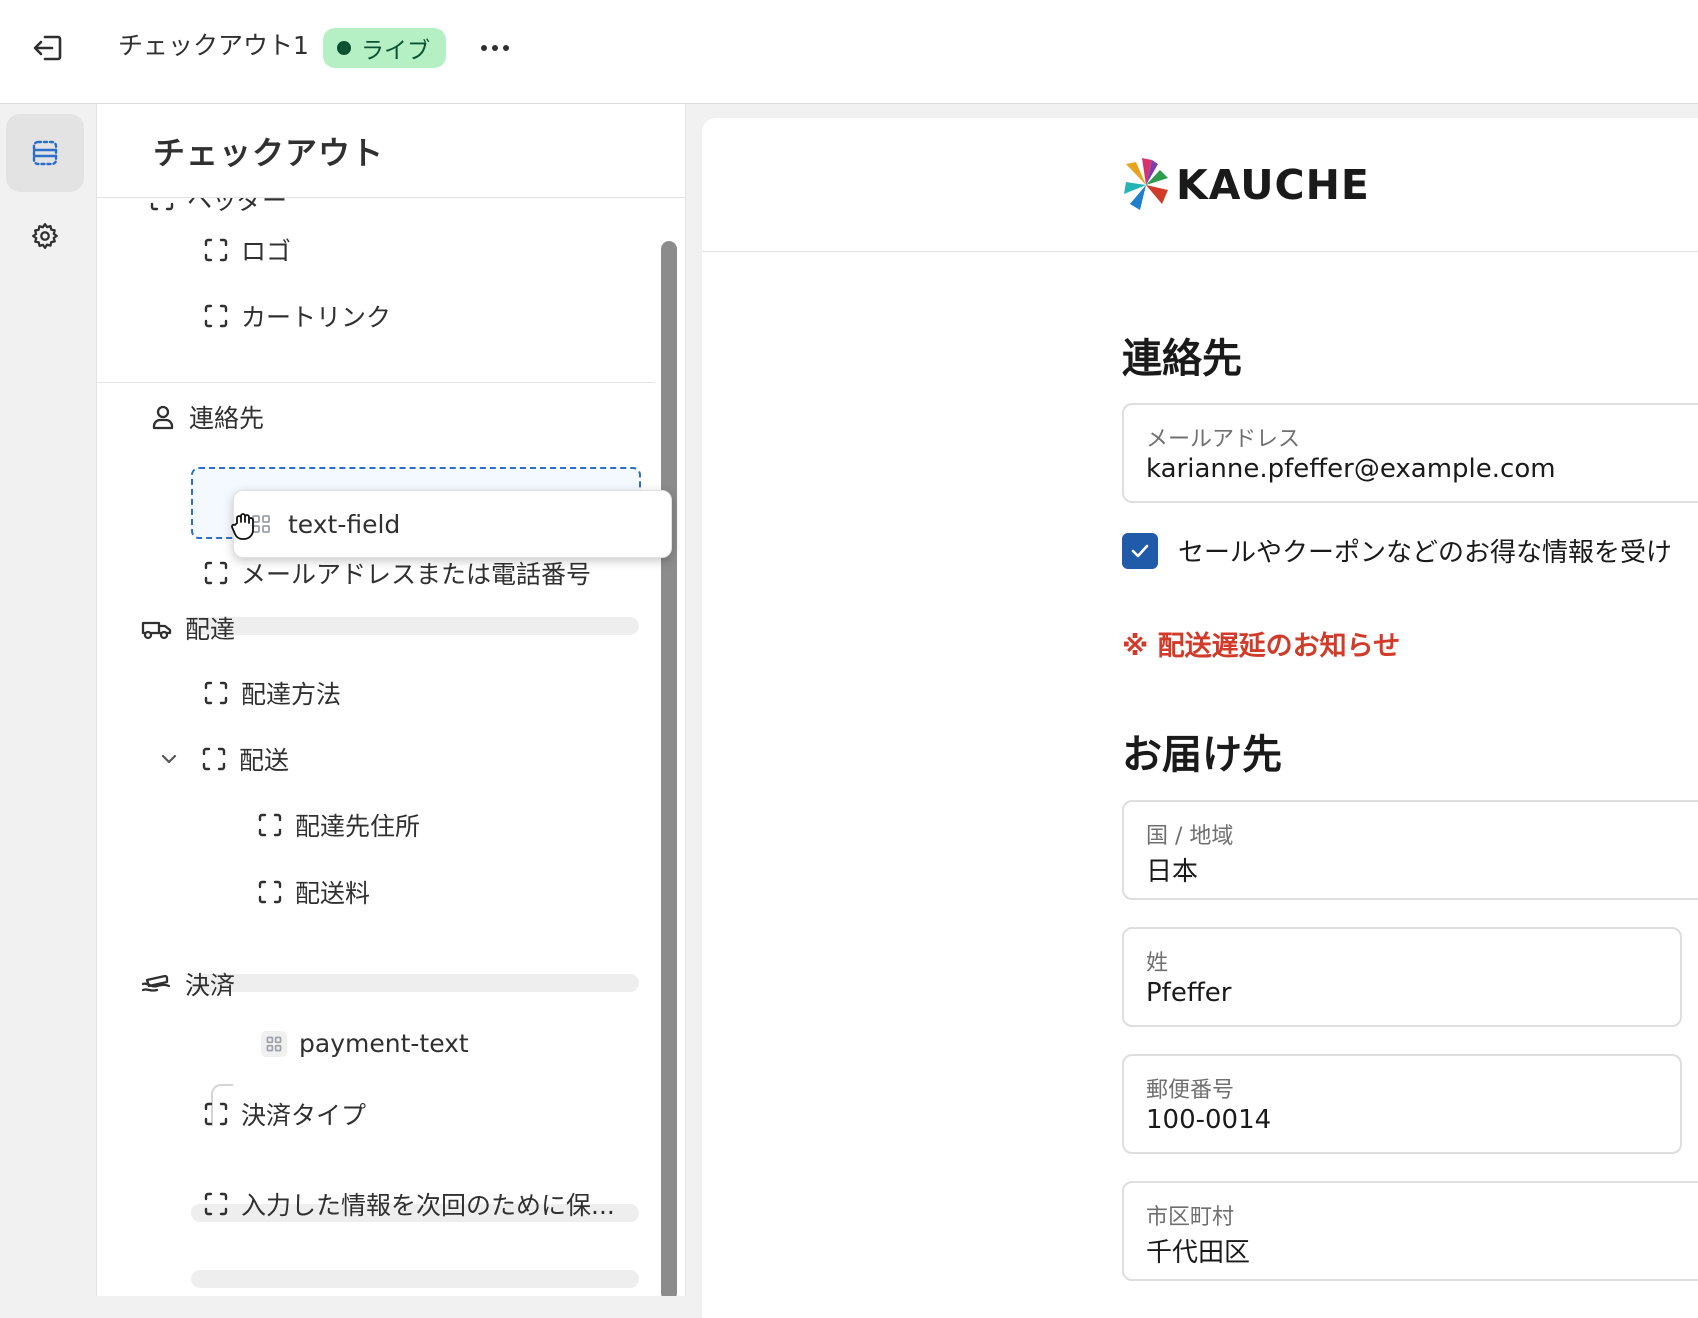 The width and height of the screenshot is (1698, 1318). Describe the element at coordinates (1189, 993) in the screenshot. I see `last-name-value: Pfeffer` at that location.